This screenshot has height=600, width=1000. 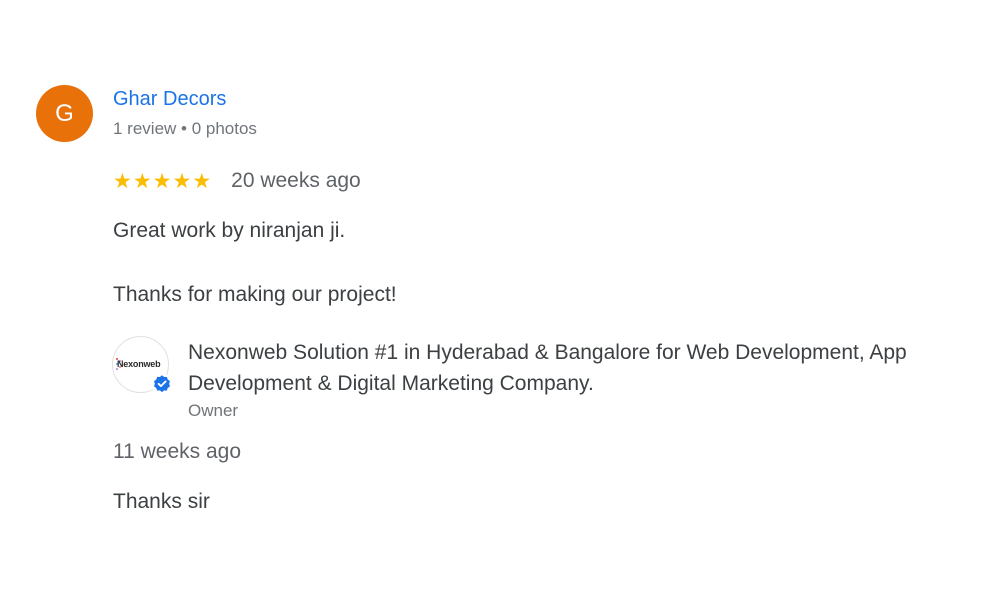 I want to click on star-rating: ★ ★ ★ ★ ★, so click(x=162, y=180).